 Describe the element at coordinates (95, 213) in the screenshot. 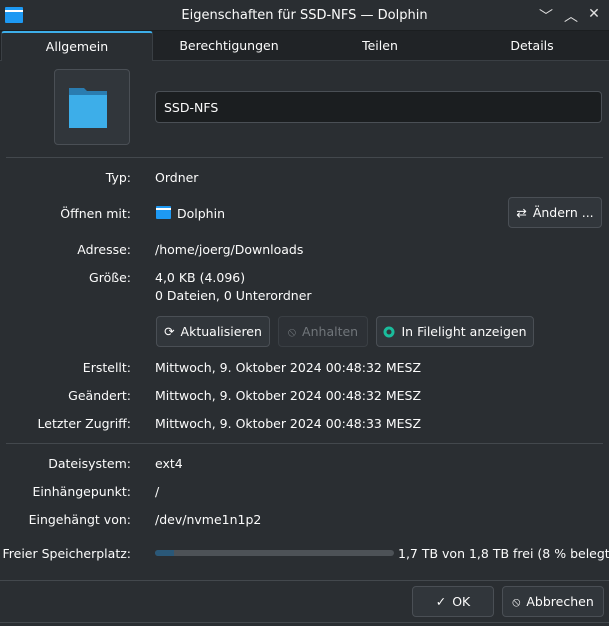

I see `open-with-label: Öffnen mit:` at that location.